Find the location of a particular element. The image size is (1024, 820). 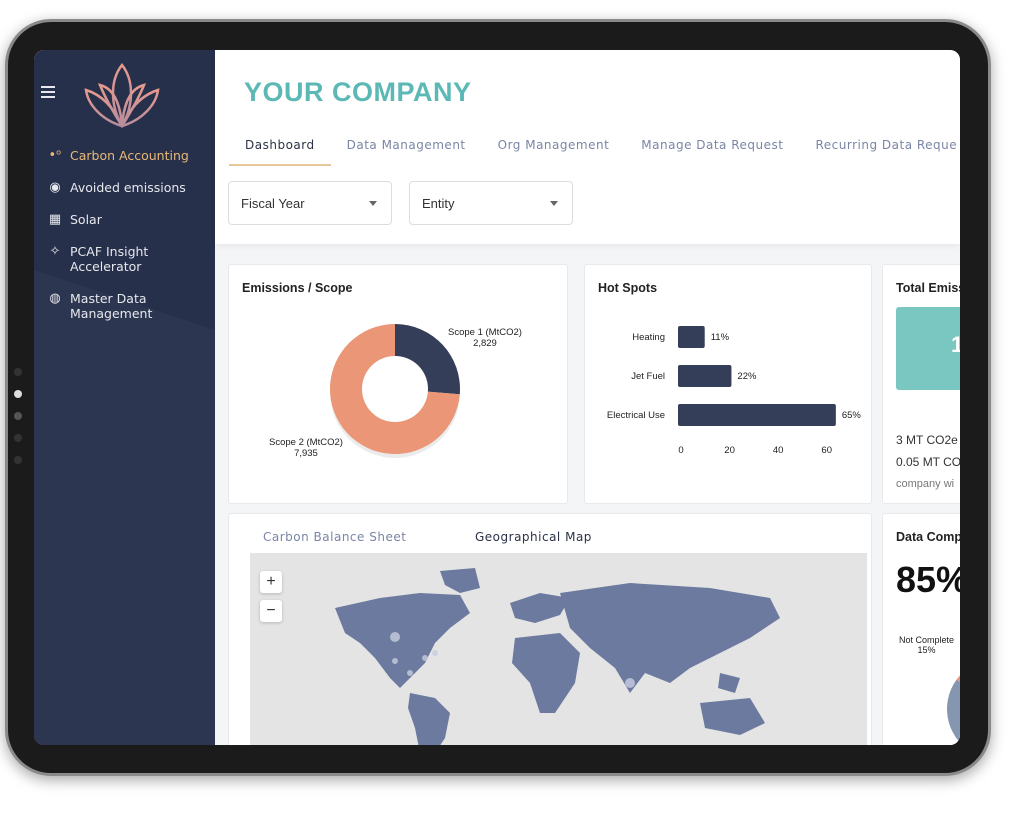

tab-geographical-map: Geographical Map is located at coordinates (533, 540).